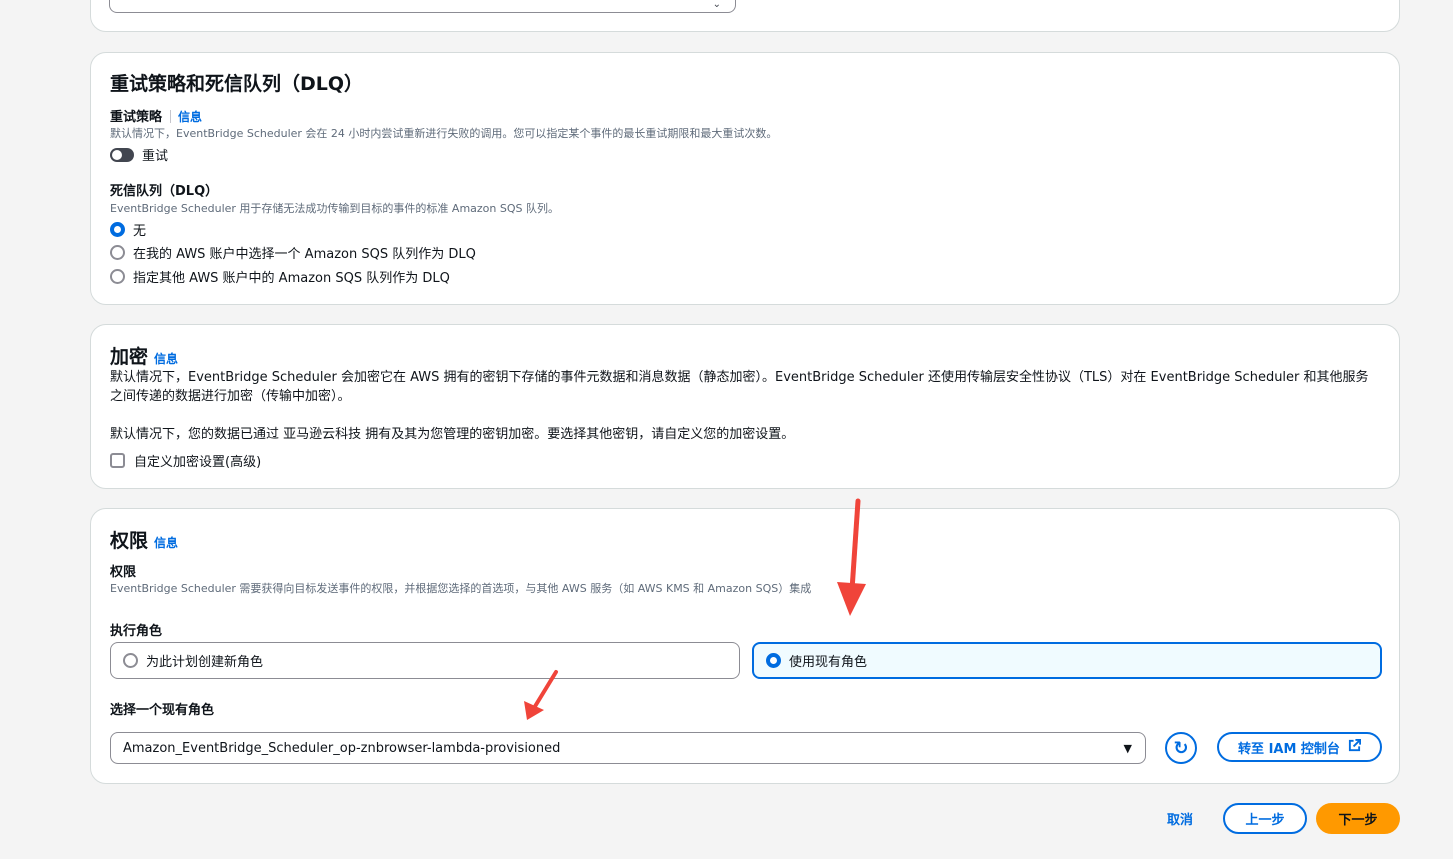 This screenshot has height=859, width=1453. What do you see at coordinates (291, 278) in the screenshot?
I see `dlq-option-label: 指定其他 AWS 账户中的 Amazon SQS 队列作为 DLQ` at bounding box center [291, 278].